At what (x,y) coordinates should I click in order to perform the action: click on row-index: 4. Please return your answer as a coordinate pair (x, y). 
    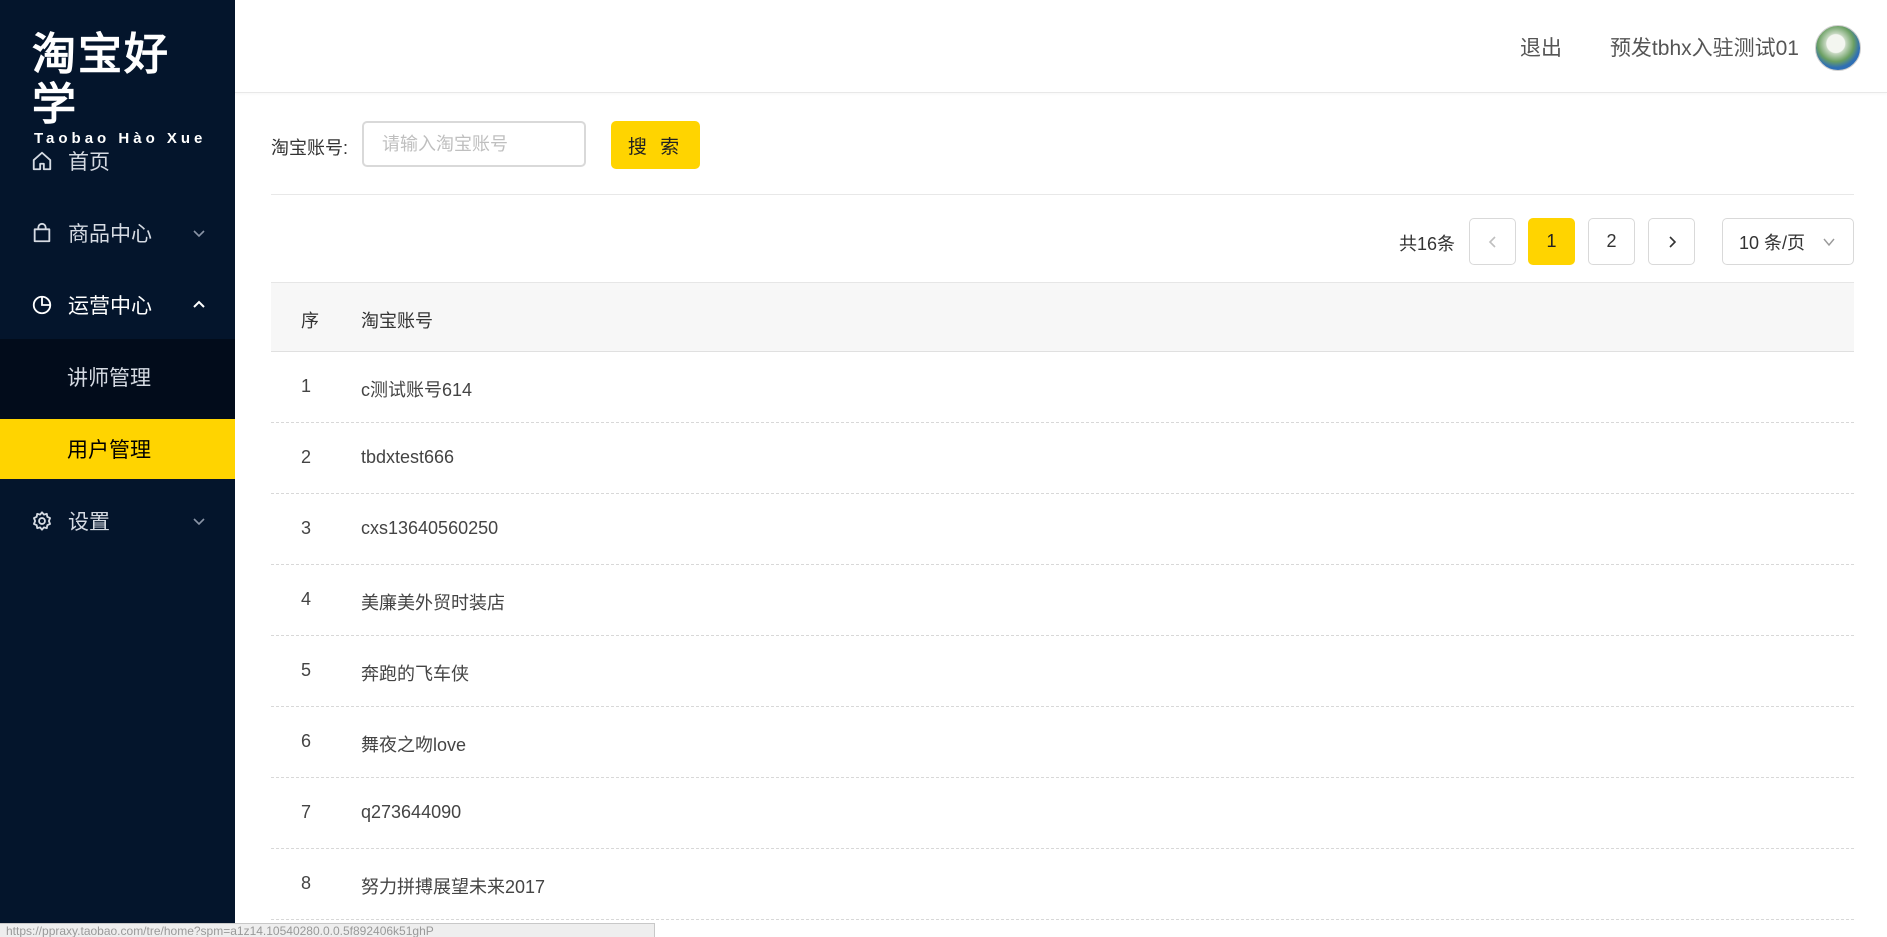
    Looking at the image, I should click on (306, 599).